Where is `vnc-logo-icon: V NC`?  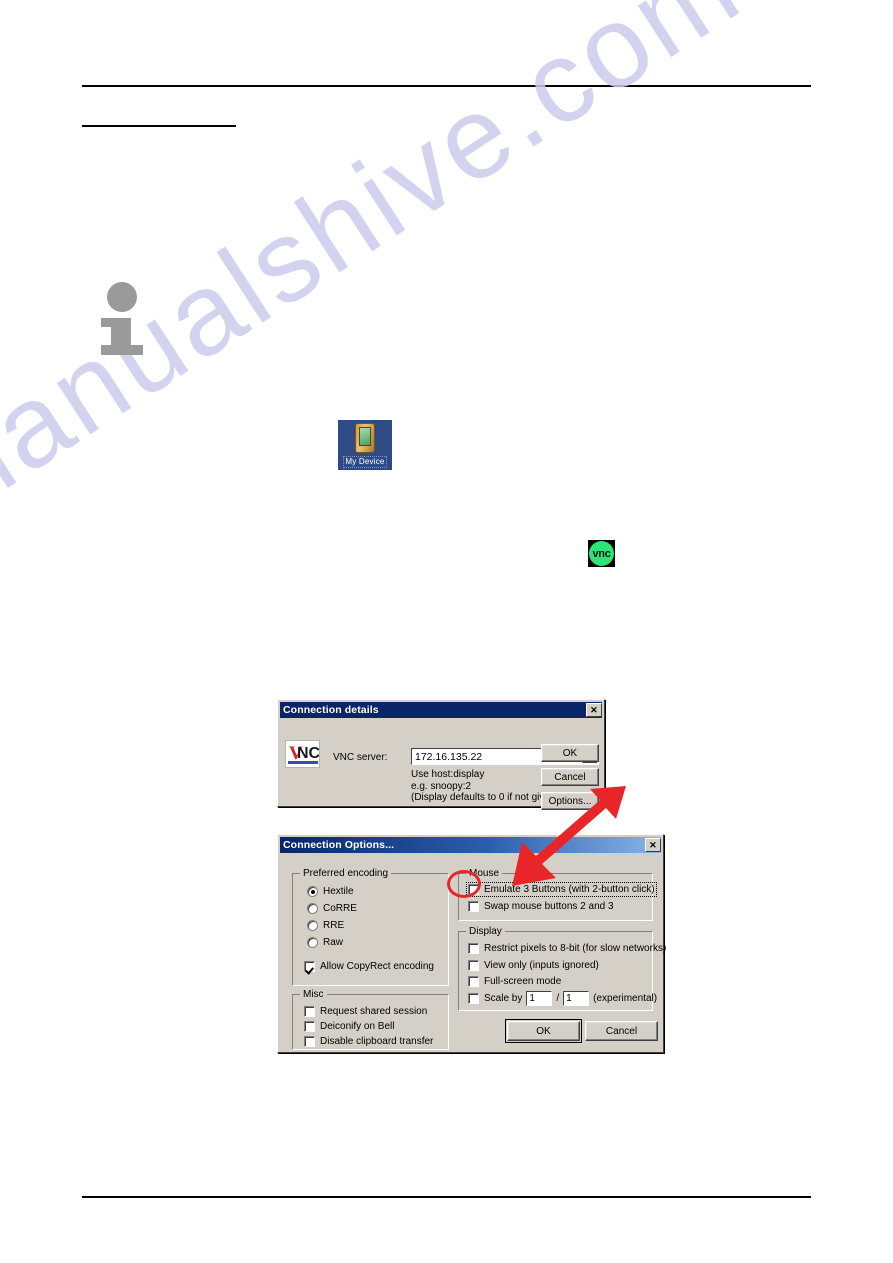
vnc-logo-icon: V NC is located at coordinates (302, 754).